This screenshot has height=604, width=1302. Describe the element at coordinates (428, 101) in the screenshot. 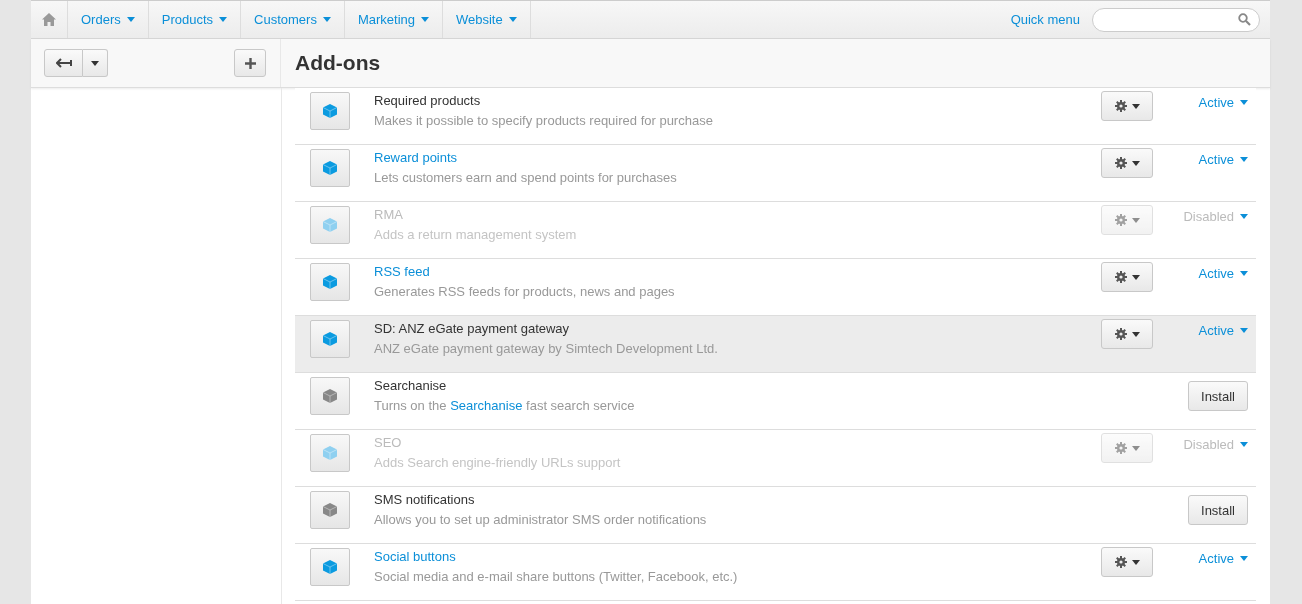

I see `addon-name: Required products` at that location.